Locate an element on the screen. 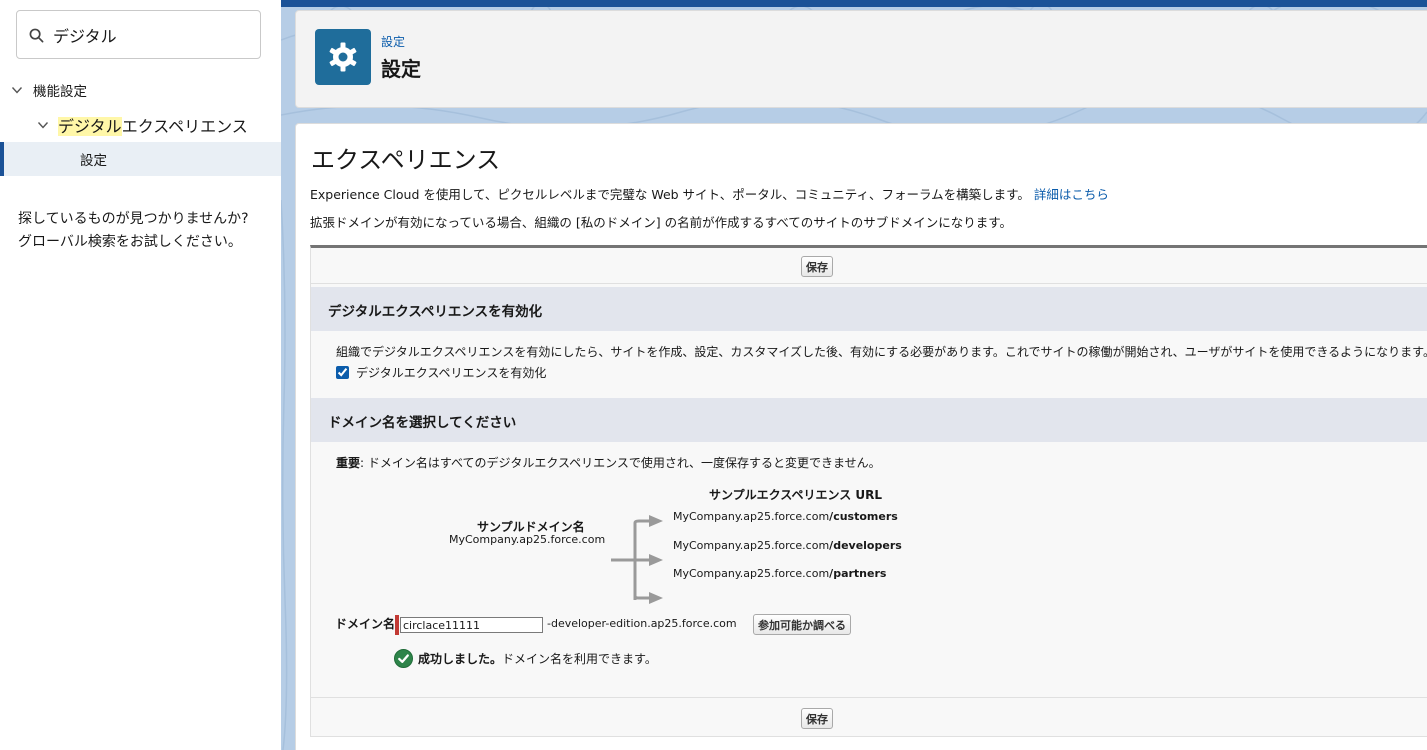 This screenshot has height=750, width=1427. search-highlight: デジタル is located at coordinates (90, 126).